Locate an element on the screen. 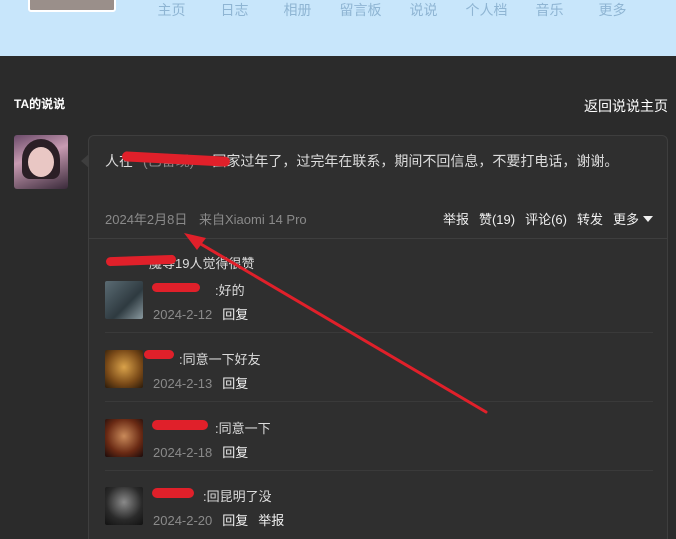 The height and width of the screenshot is (539, 676). main-nav: 主页 日志 相册 留言板 说说 个人档 音乐 更多 is located at coordinates (392, 10).